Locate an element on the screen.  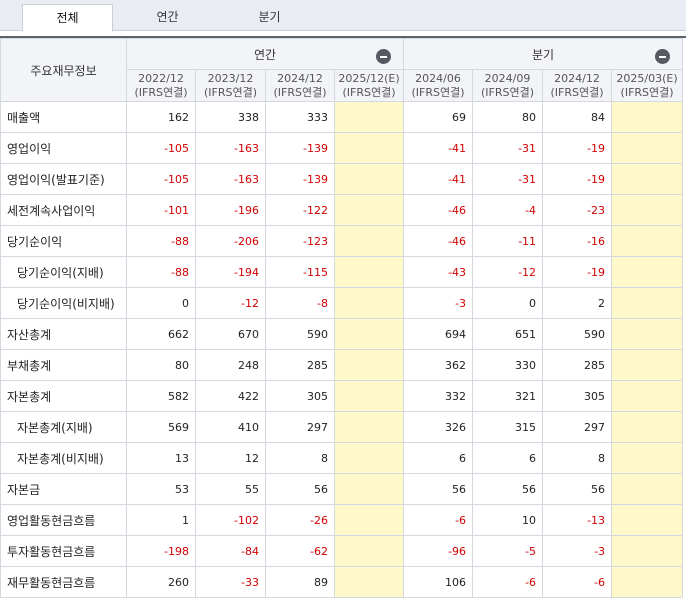
value-cell: 662 is located at coordinates (161, 334).